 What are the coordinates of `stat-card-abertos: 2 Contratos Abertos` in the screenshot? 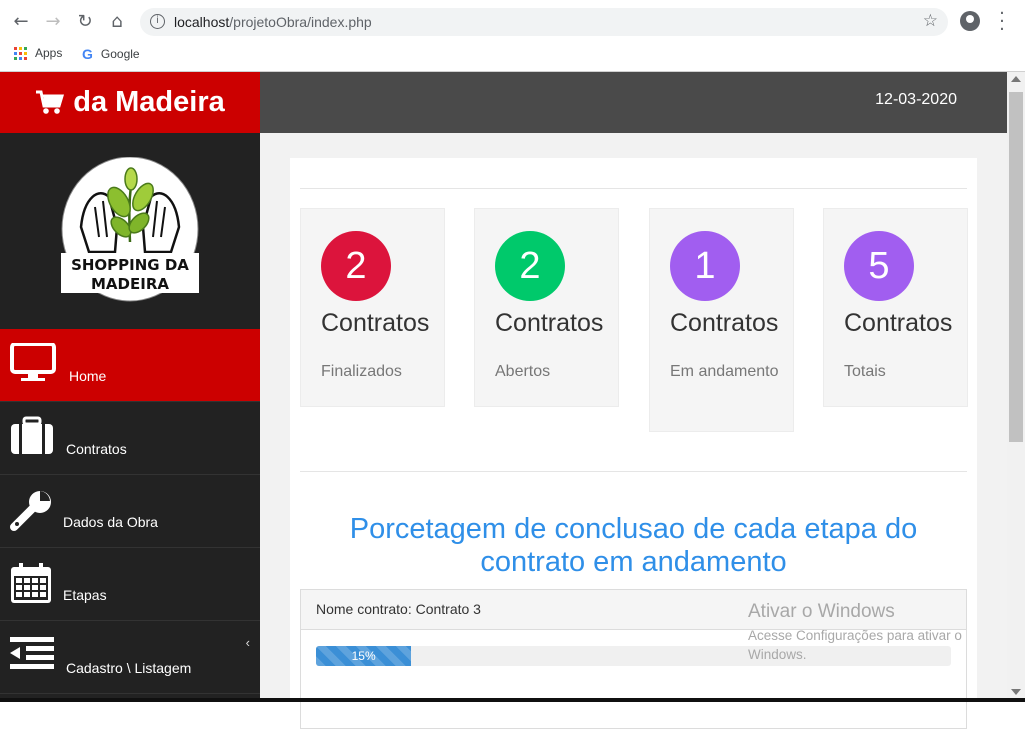 It's located at (546, 307).